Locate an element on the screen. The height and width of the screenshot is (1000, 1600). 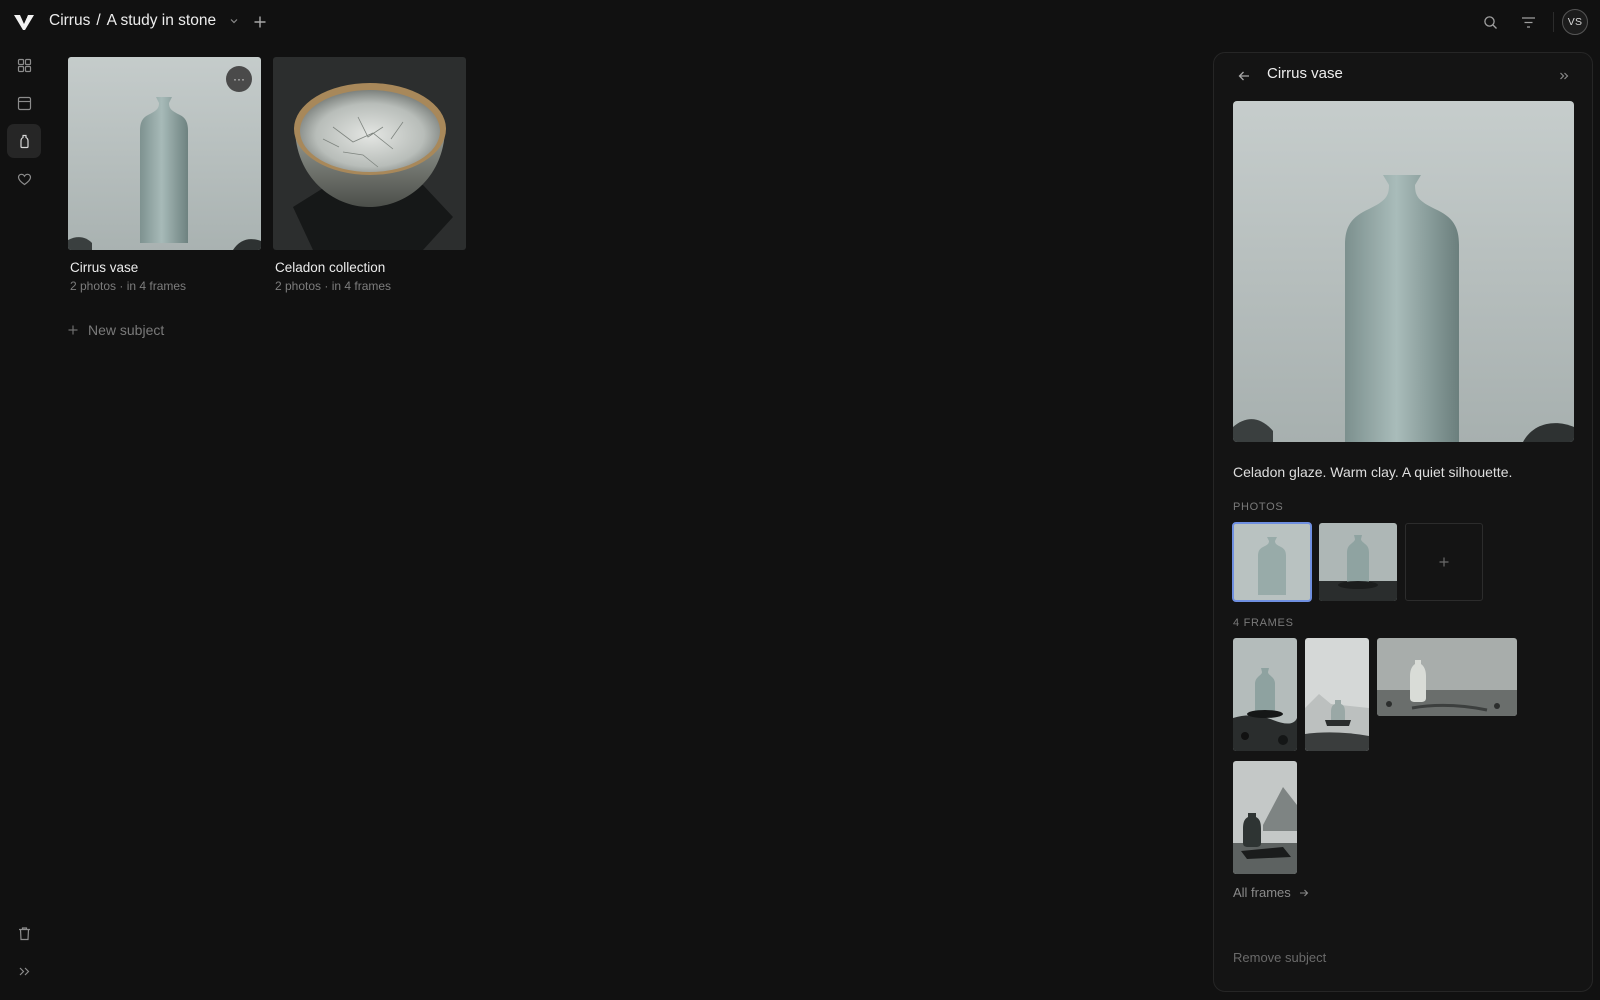
subject-thumbnail: ··· is located at coordinates (164, 153).